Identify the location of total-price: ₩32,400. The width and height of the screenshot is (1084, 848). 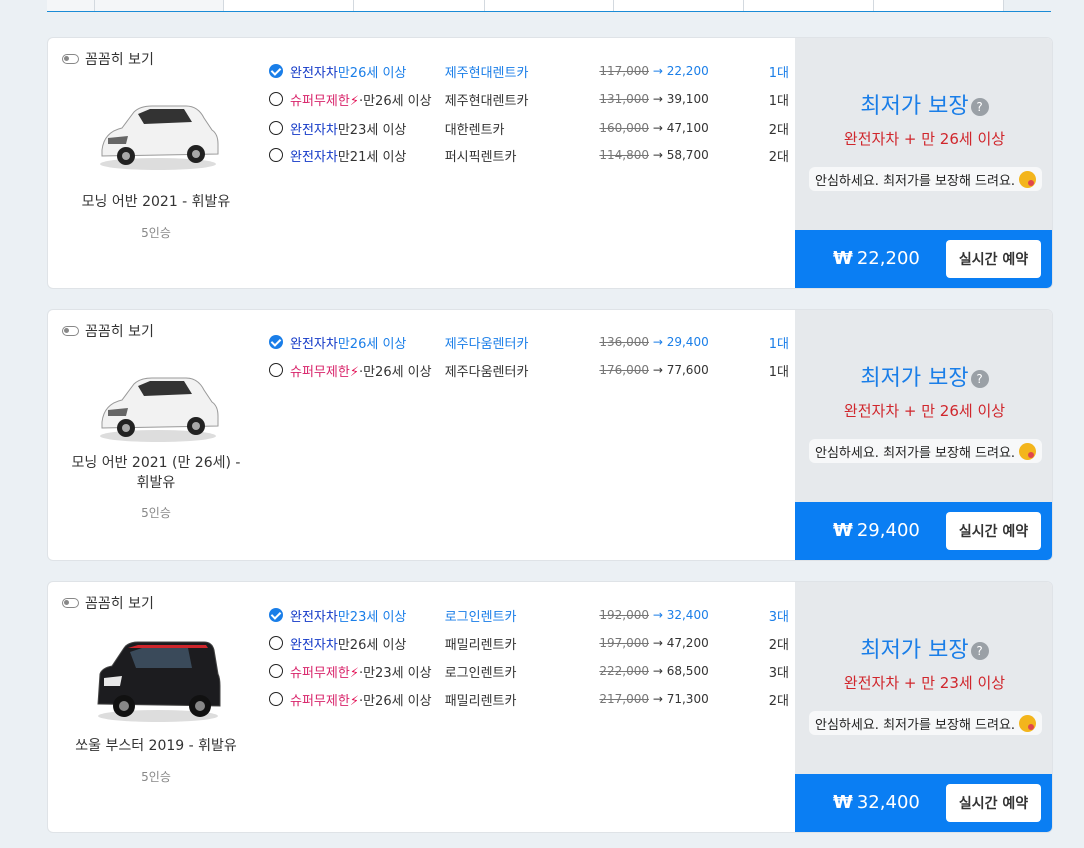
(876, 802).